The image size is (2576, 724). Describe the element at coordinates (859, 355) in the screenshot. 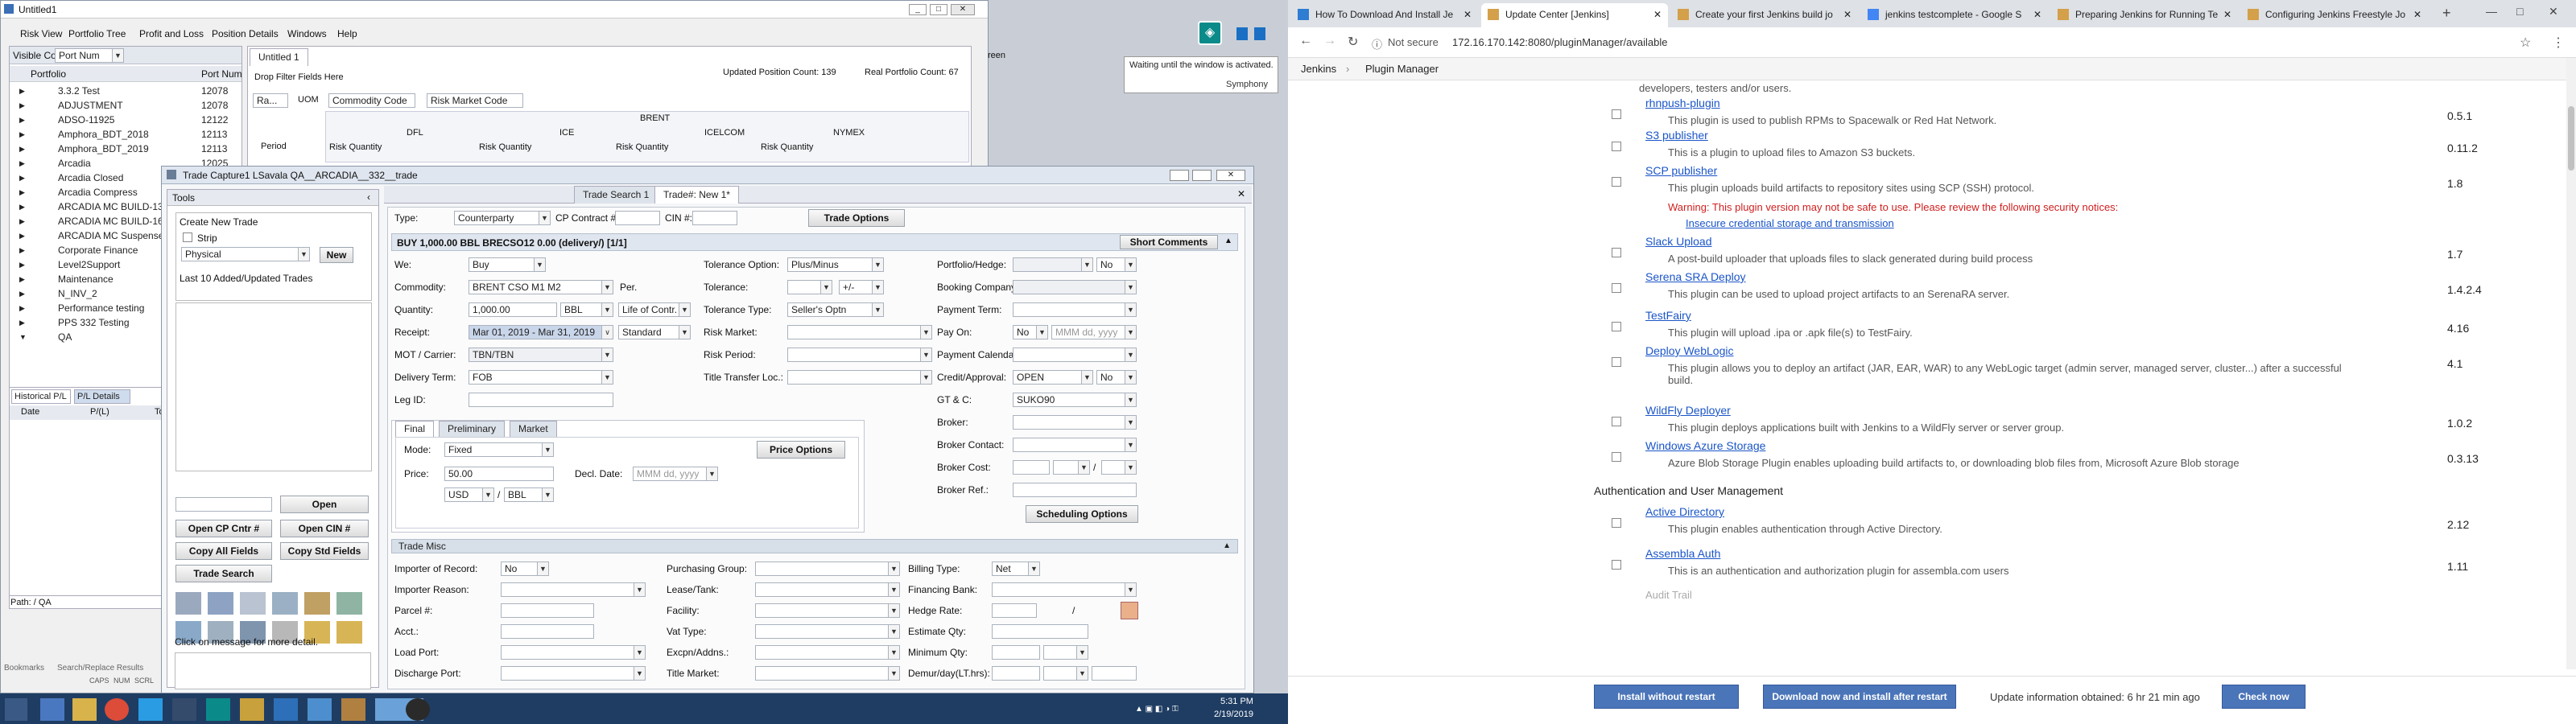

I see `risk-period-select: ▼` at that location.